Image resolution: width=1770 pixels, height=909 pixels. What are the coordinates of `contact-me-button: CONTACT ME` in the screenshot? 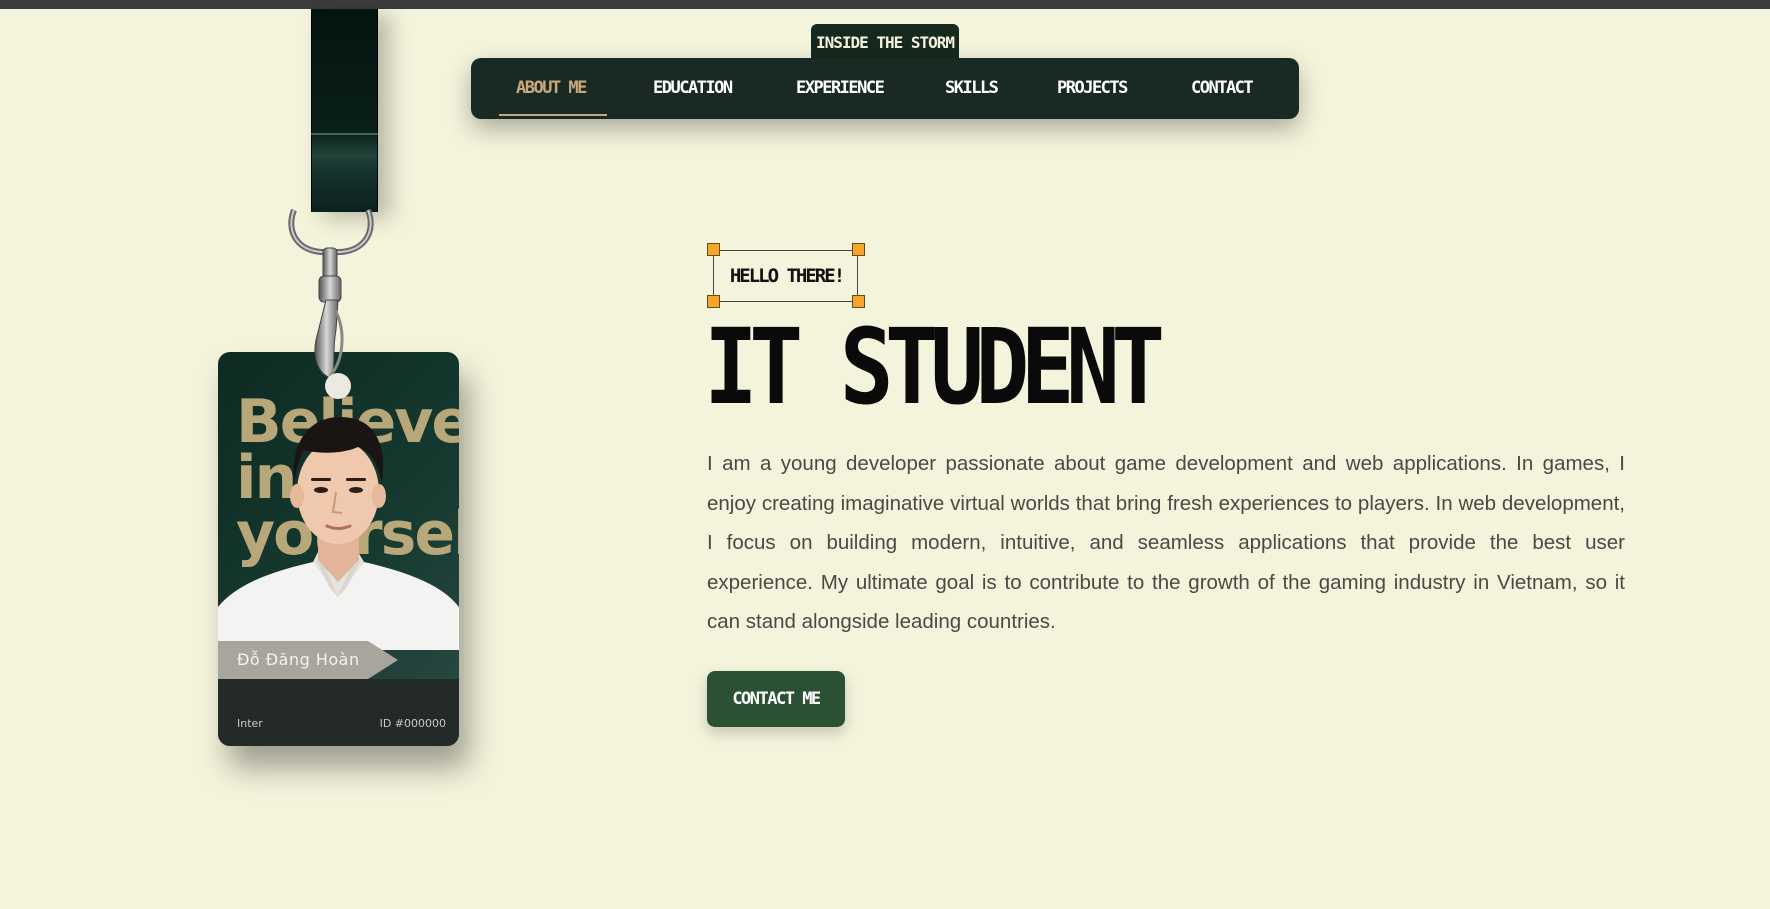 It's located at (776, 699).